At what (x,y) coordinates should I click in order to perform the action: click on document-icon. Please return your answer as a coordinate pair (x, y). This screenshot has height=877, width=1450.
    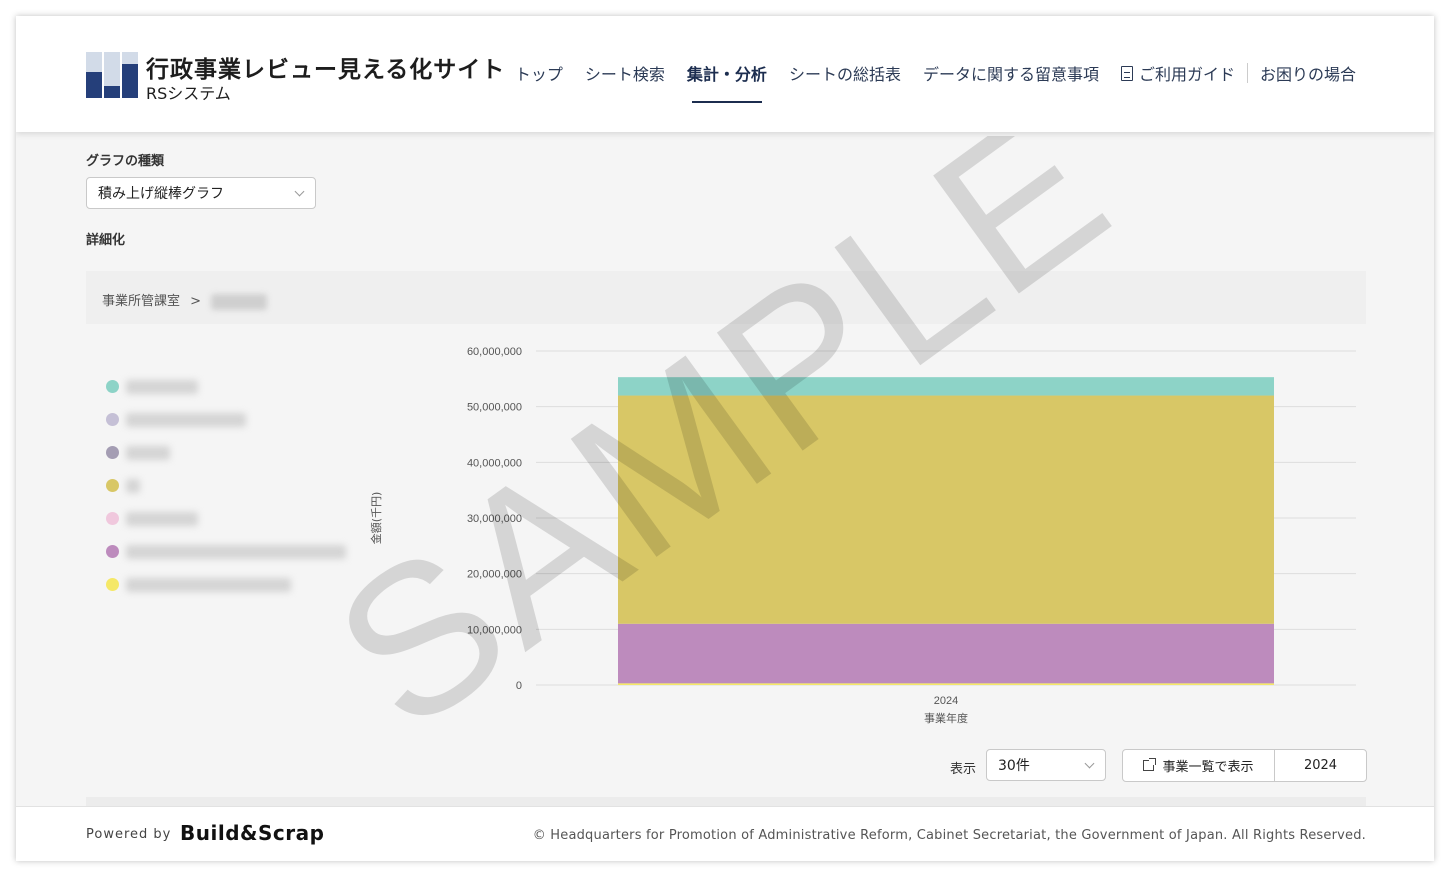
    Looking at the image, I should click on (1126, 73).